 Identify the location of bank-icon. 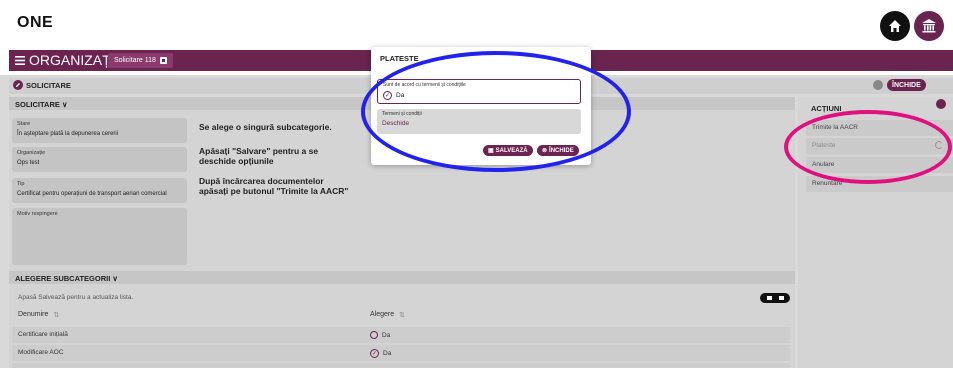
(929, 26).